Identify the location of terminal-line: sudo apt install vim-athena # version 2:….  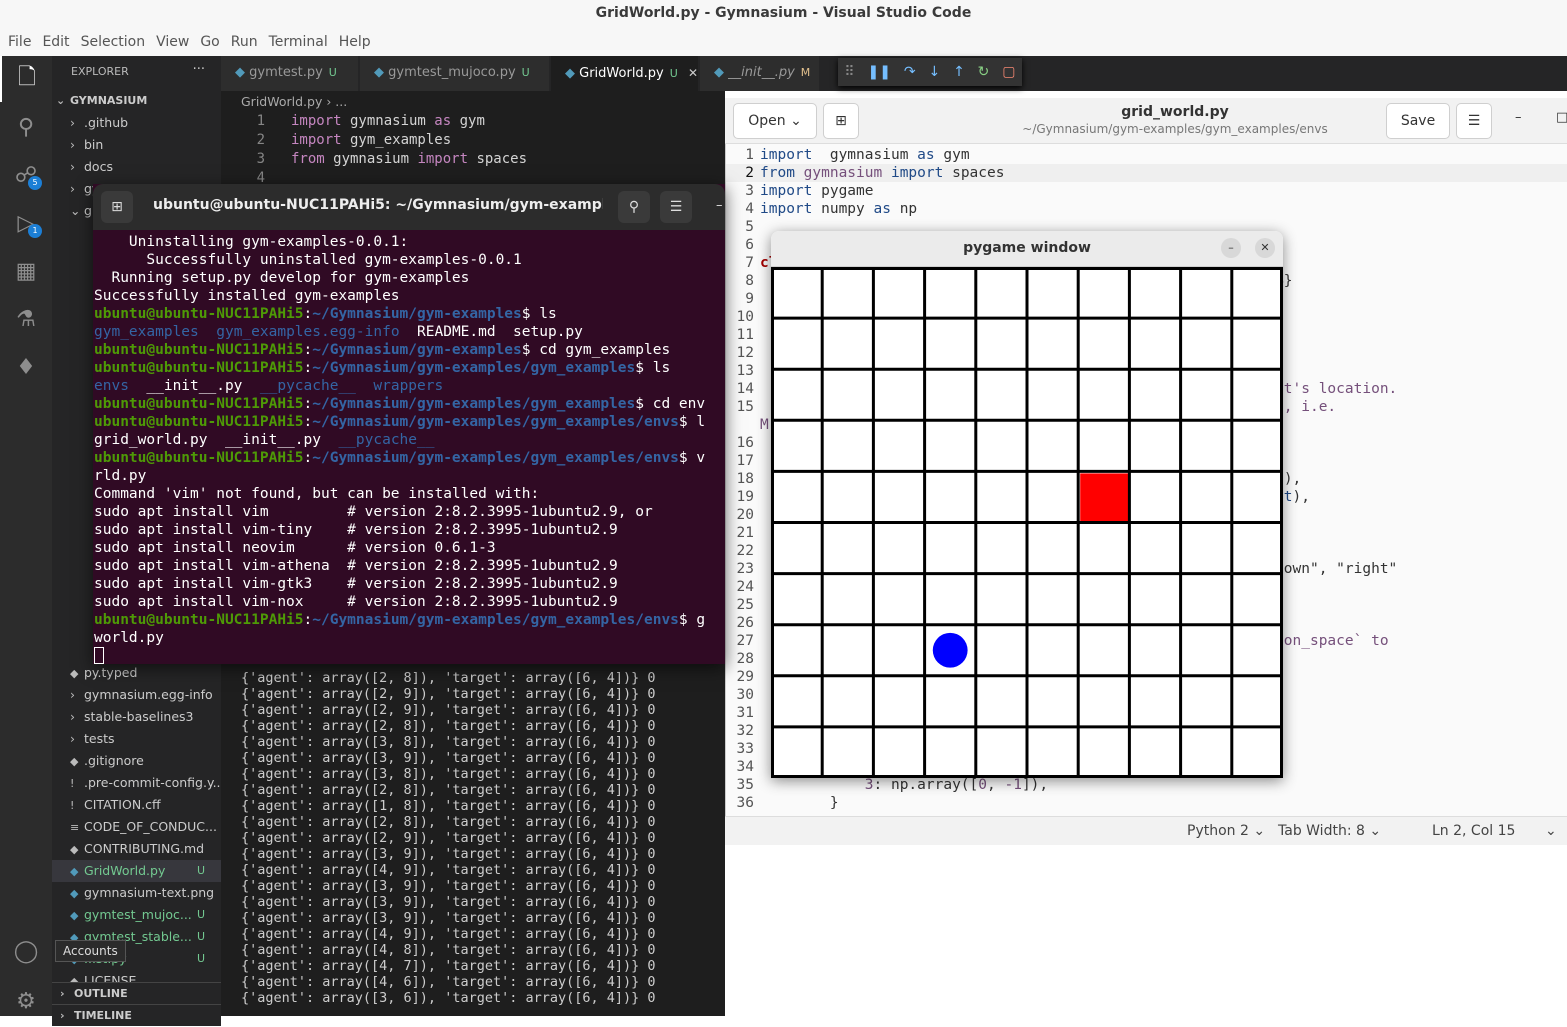
(356, 566).